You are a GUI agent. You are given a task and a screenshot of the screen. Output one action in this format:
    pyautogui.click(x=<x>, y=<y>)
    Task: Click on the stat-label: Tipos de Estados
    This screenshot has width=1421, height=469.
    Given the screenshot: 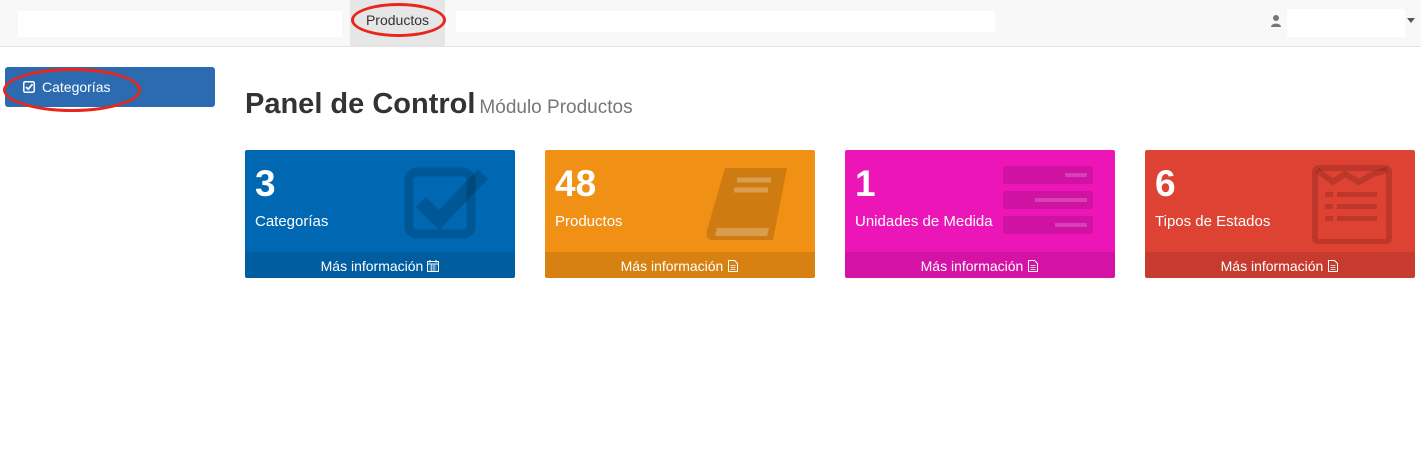 What is the action you would take?
    pyautogui.click(x=1213, y=221)
    